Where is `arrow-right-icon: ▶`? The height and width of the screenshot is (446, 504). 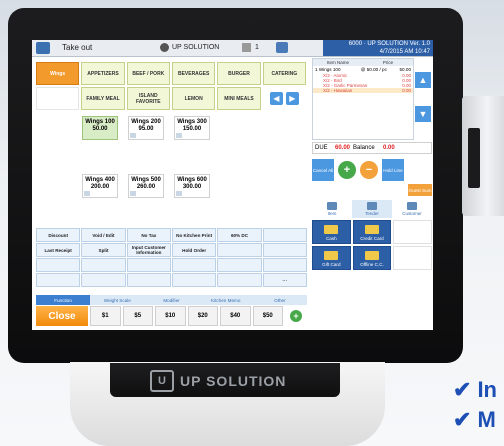 arrow-right-icon: ▶ is located at coordinates (292, 98).